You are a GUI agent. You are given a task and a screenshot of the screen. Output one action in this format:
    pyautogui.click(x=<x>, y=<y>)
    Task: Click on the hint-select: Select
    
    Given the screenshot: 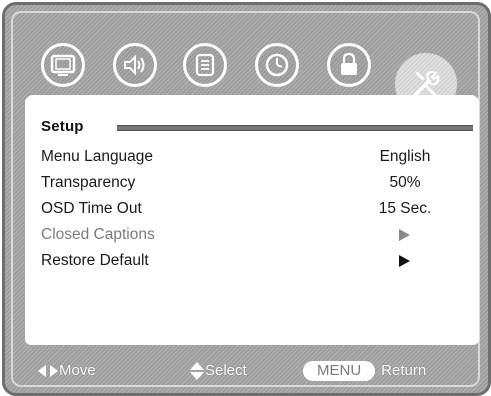 What is the action you would take?
    pyautogui.click(x=218, y=371)
    